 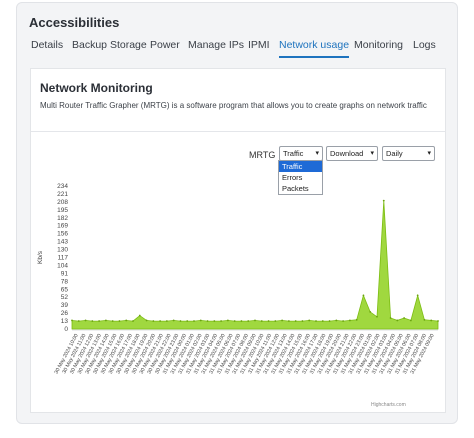 I want to click on y-tick-label: 169, so click(x=62, y=226).